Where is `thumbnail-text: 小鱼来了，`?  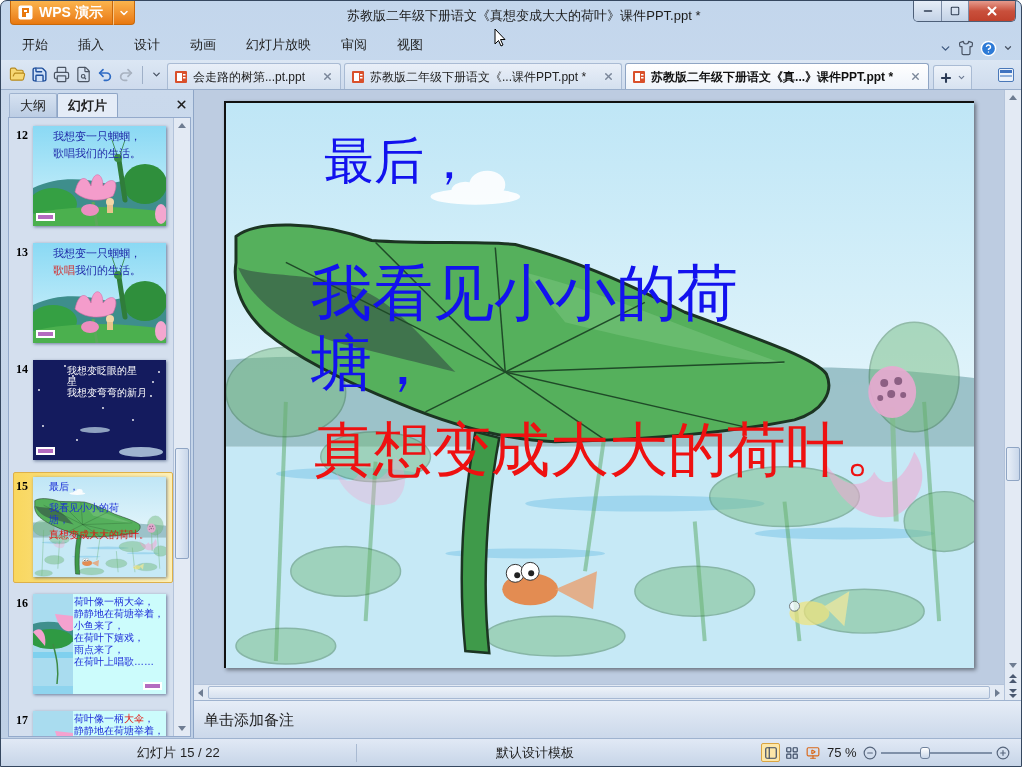 thumbnail-text: 小鱼来了， is located at coordinates (99, 625).